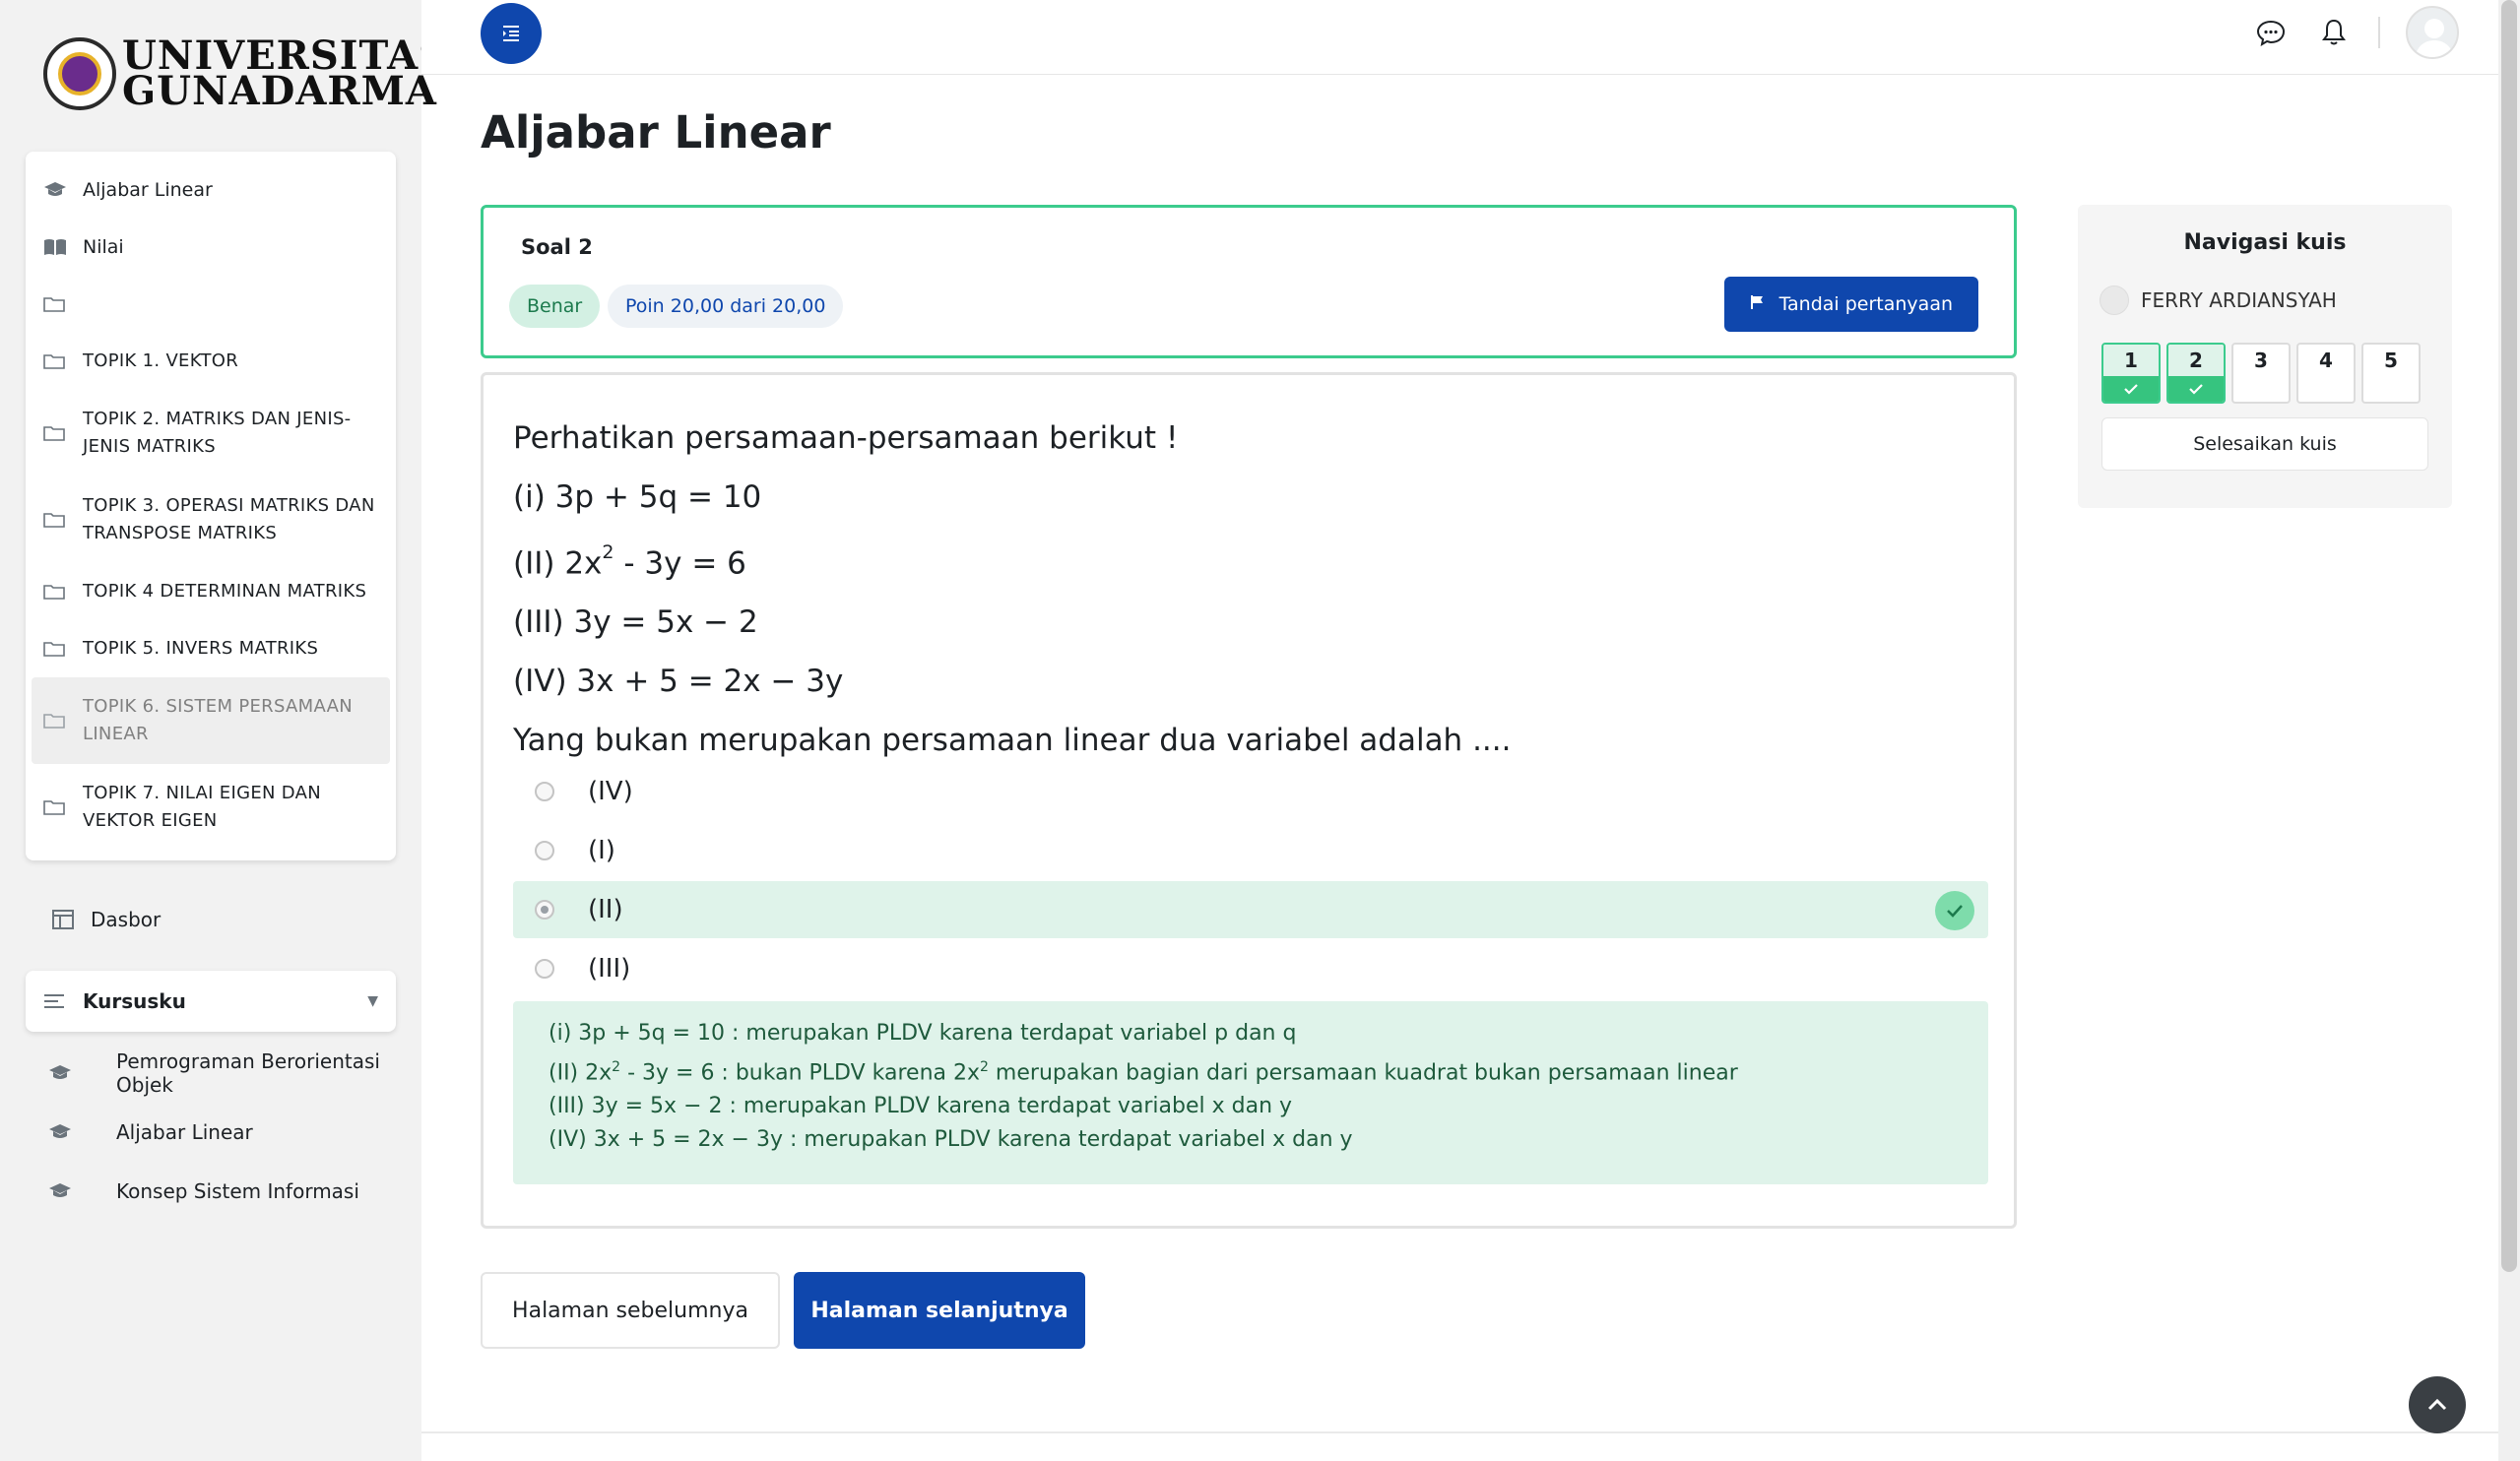 The image size is (2520, 1461). I want to click on correct-check-icon, so click(1954, 910).